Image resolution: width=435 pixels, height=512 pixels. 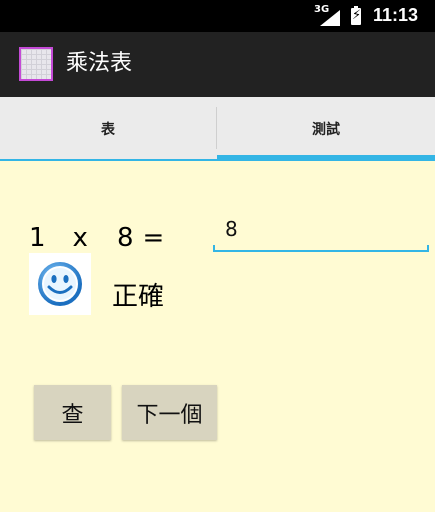 I want to click on charging-bolt-icon: ⚡, so click(x=357, y=15).